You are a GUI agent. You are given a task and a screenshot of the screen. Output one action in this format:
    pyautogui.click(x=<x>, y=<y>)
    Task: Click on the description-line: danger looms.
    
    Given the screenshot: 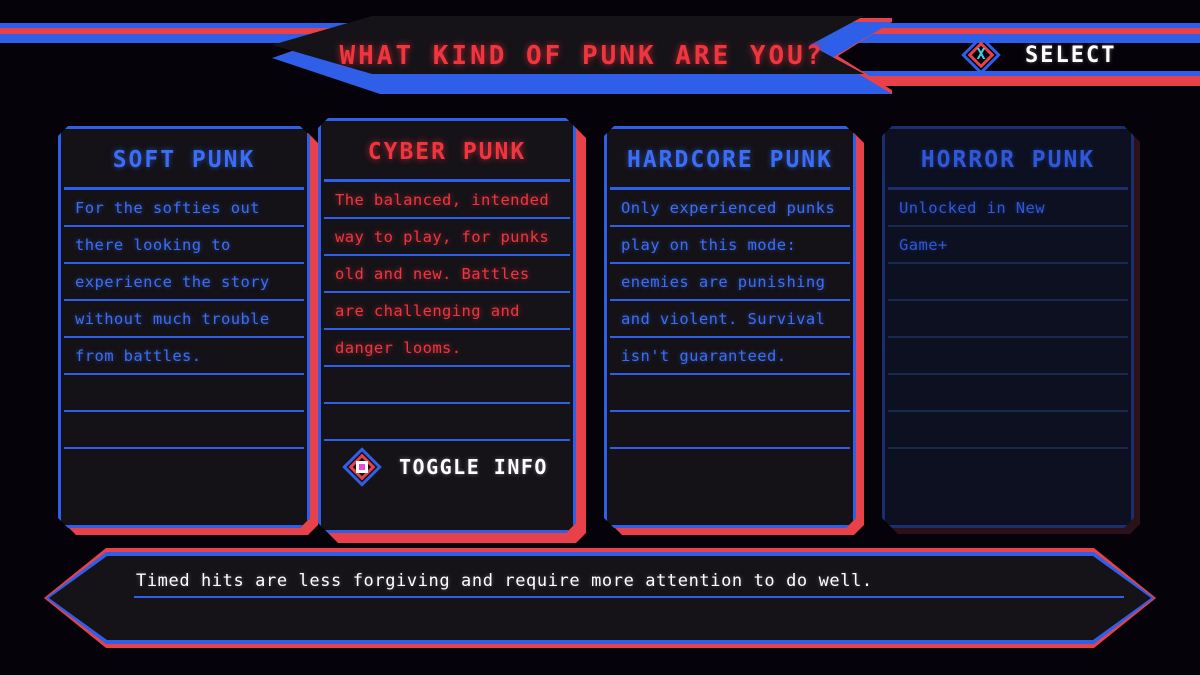 What is the action you would take?
    pyautogui.click(x=447, y=348)
    